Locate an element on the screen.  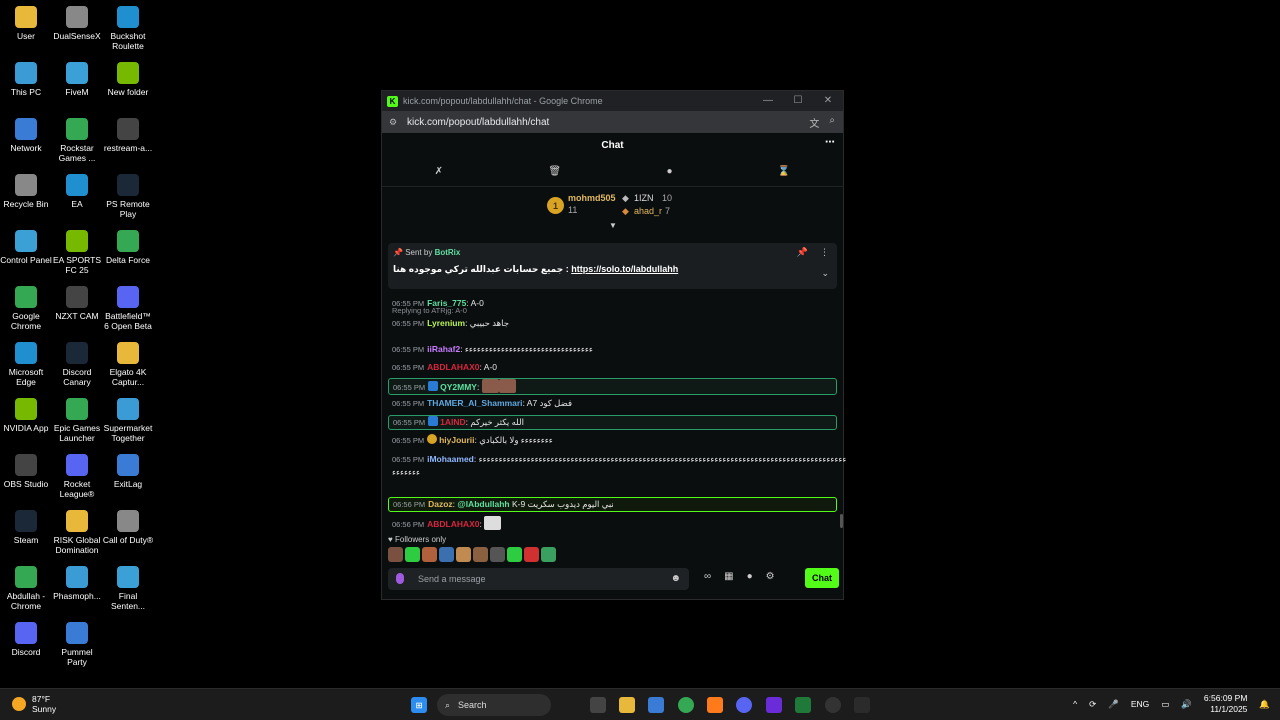
desktop-icon: Abdullah - Chrome is located at coordinates (26, 588).